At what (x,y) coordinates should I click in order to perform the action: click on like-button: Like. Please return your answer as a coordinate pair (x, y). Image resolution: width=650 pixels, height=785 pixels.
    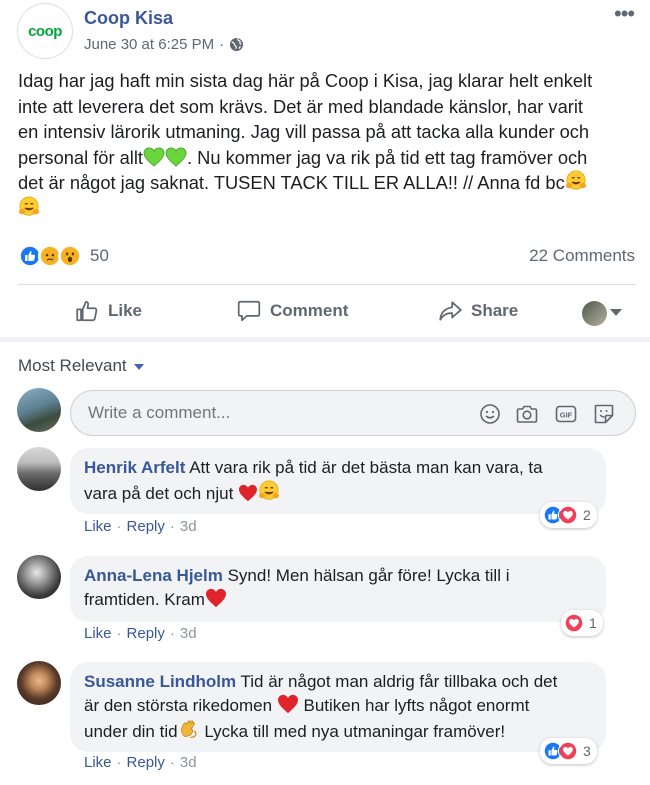
    Looking at the image, I should click on (108, 311).